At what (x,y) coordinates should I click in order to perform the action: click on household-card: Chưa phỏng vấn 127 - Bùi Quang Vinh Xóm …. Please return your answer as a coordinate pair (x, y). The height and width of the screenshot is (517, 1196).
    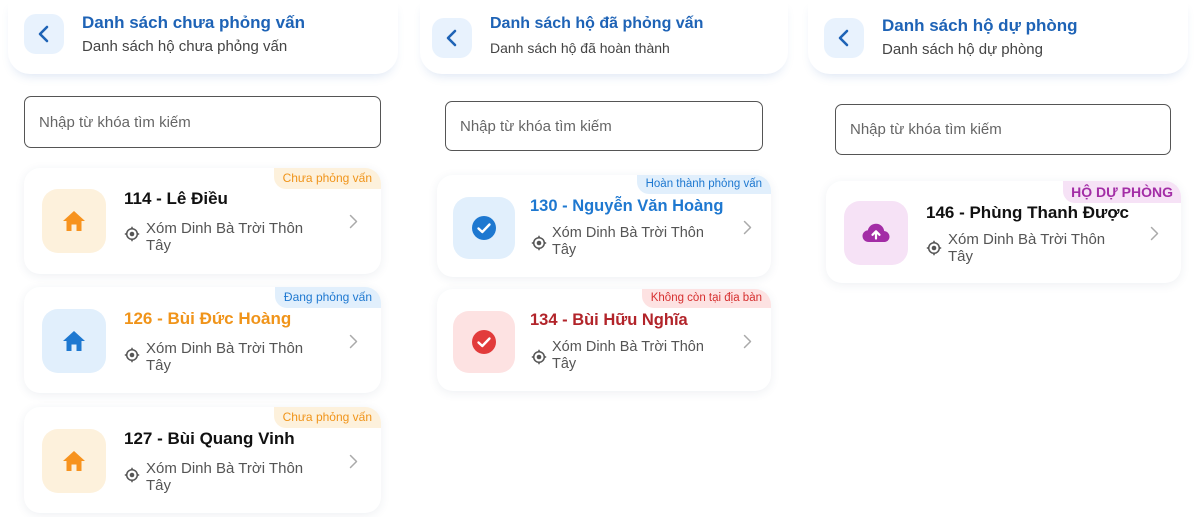
    Looking at the image, I should click on (202, 460).